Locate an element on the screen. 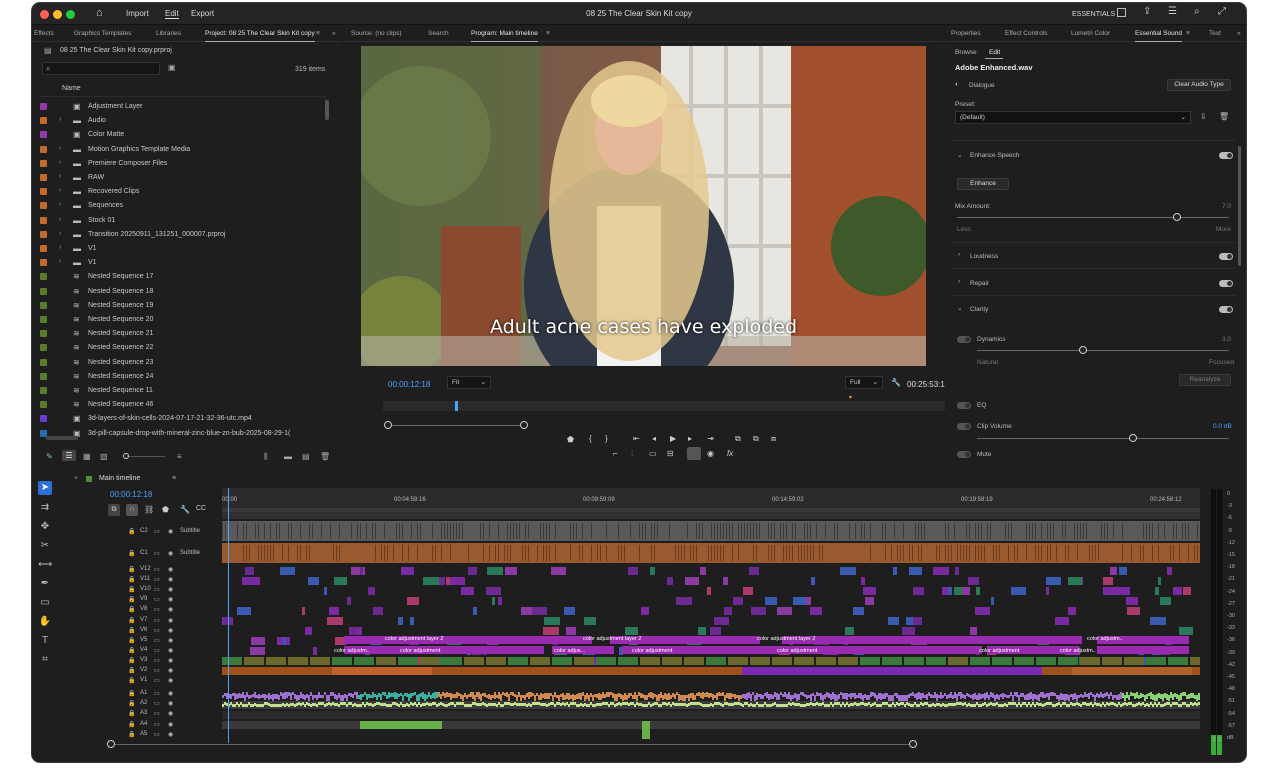 This screenshot has width=1280, height=769. share-icon: ⇪ is located at coordinates (1147, 11).